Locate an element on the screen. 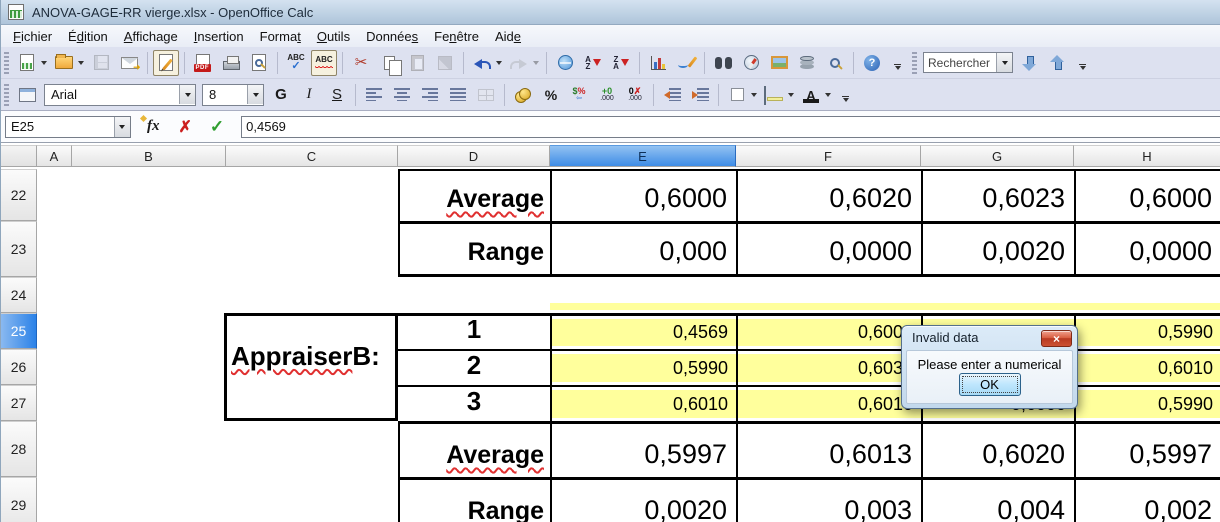  cell-e27: 0,6010 is located at coordinates (643, 403).